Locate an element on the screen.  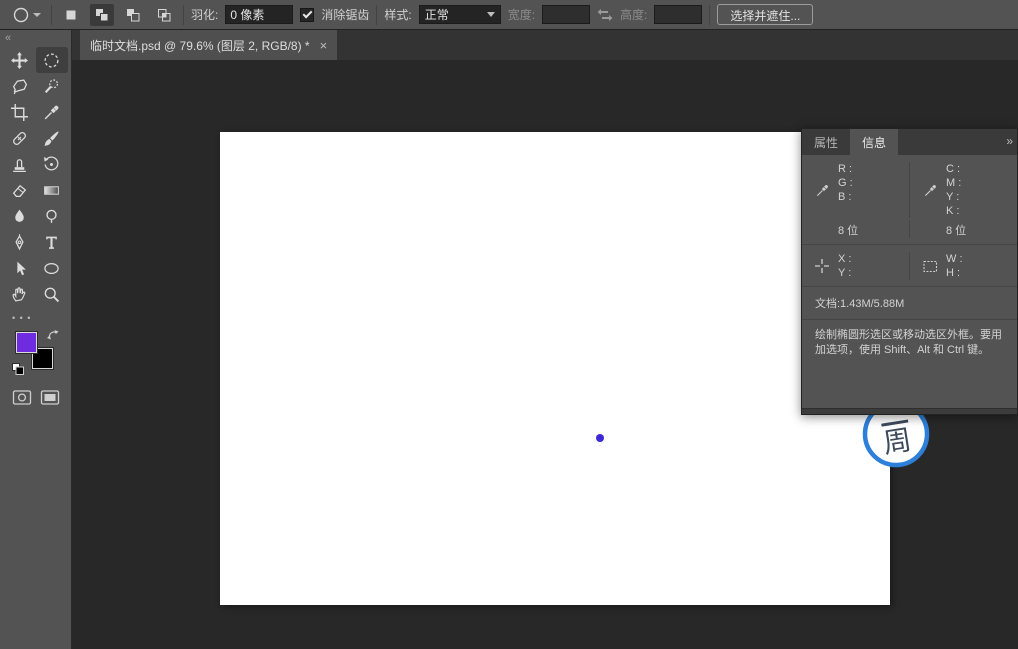
swap-colors-icon is located at coordinates (53, 335).